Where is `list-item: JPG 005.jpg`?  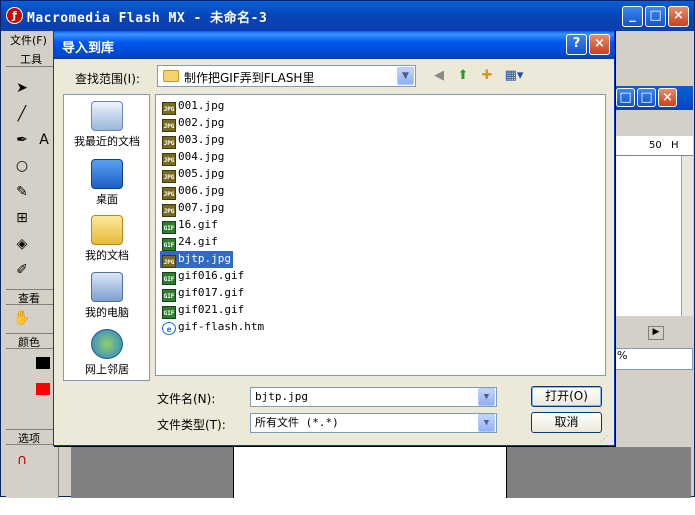
list-item: JPG 005.jpg is located at coordinates (193, 174).